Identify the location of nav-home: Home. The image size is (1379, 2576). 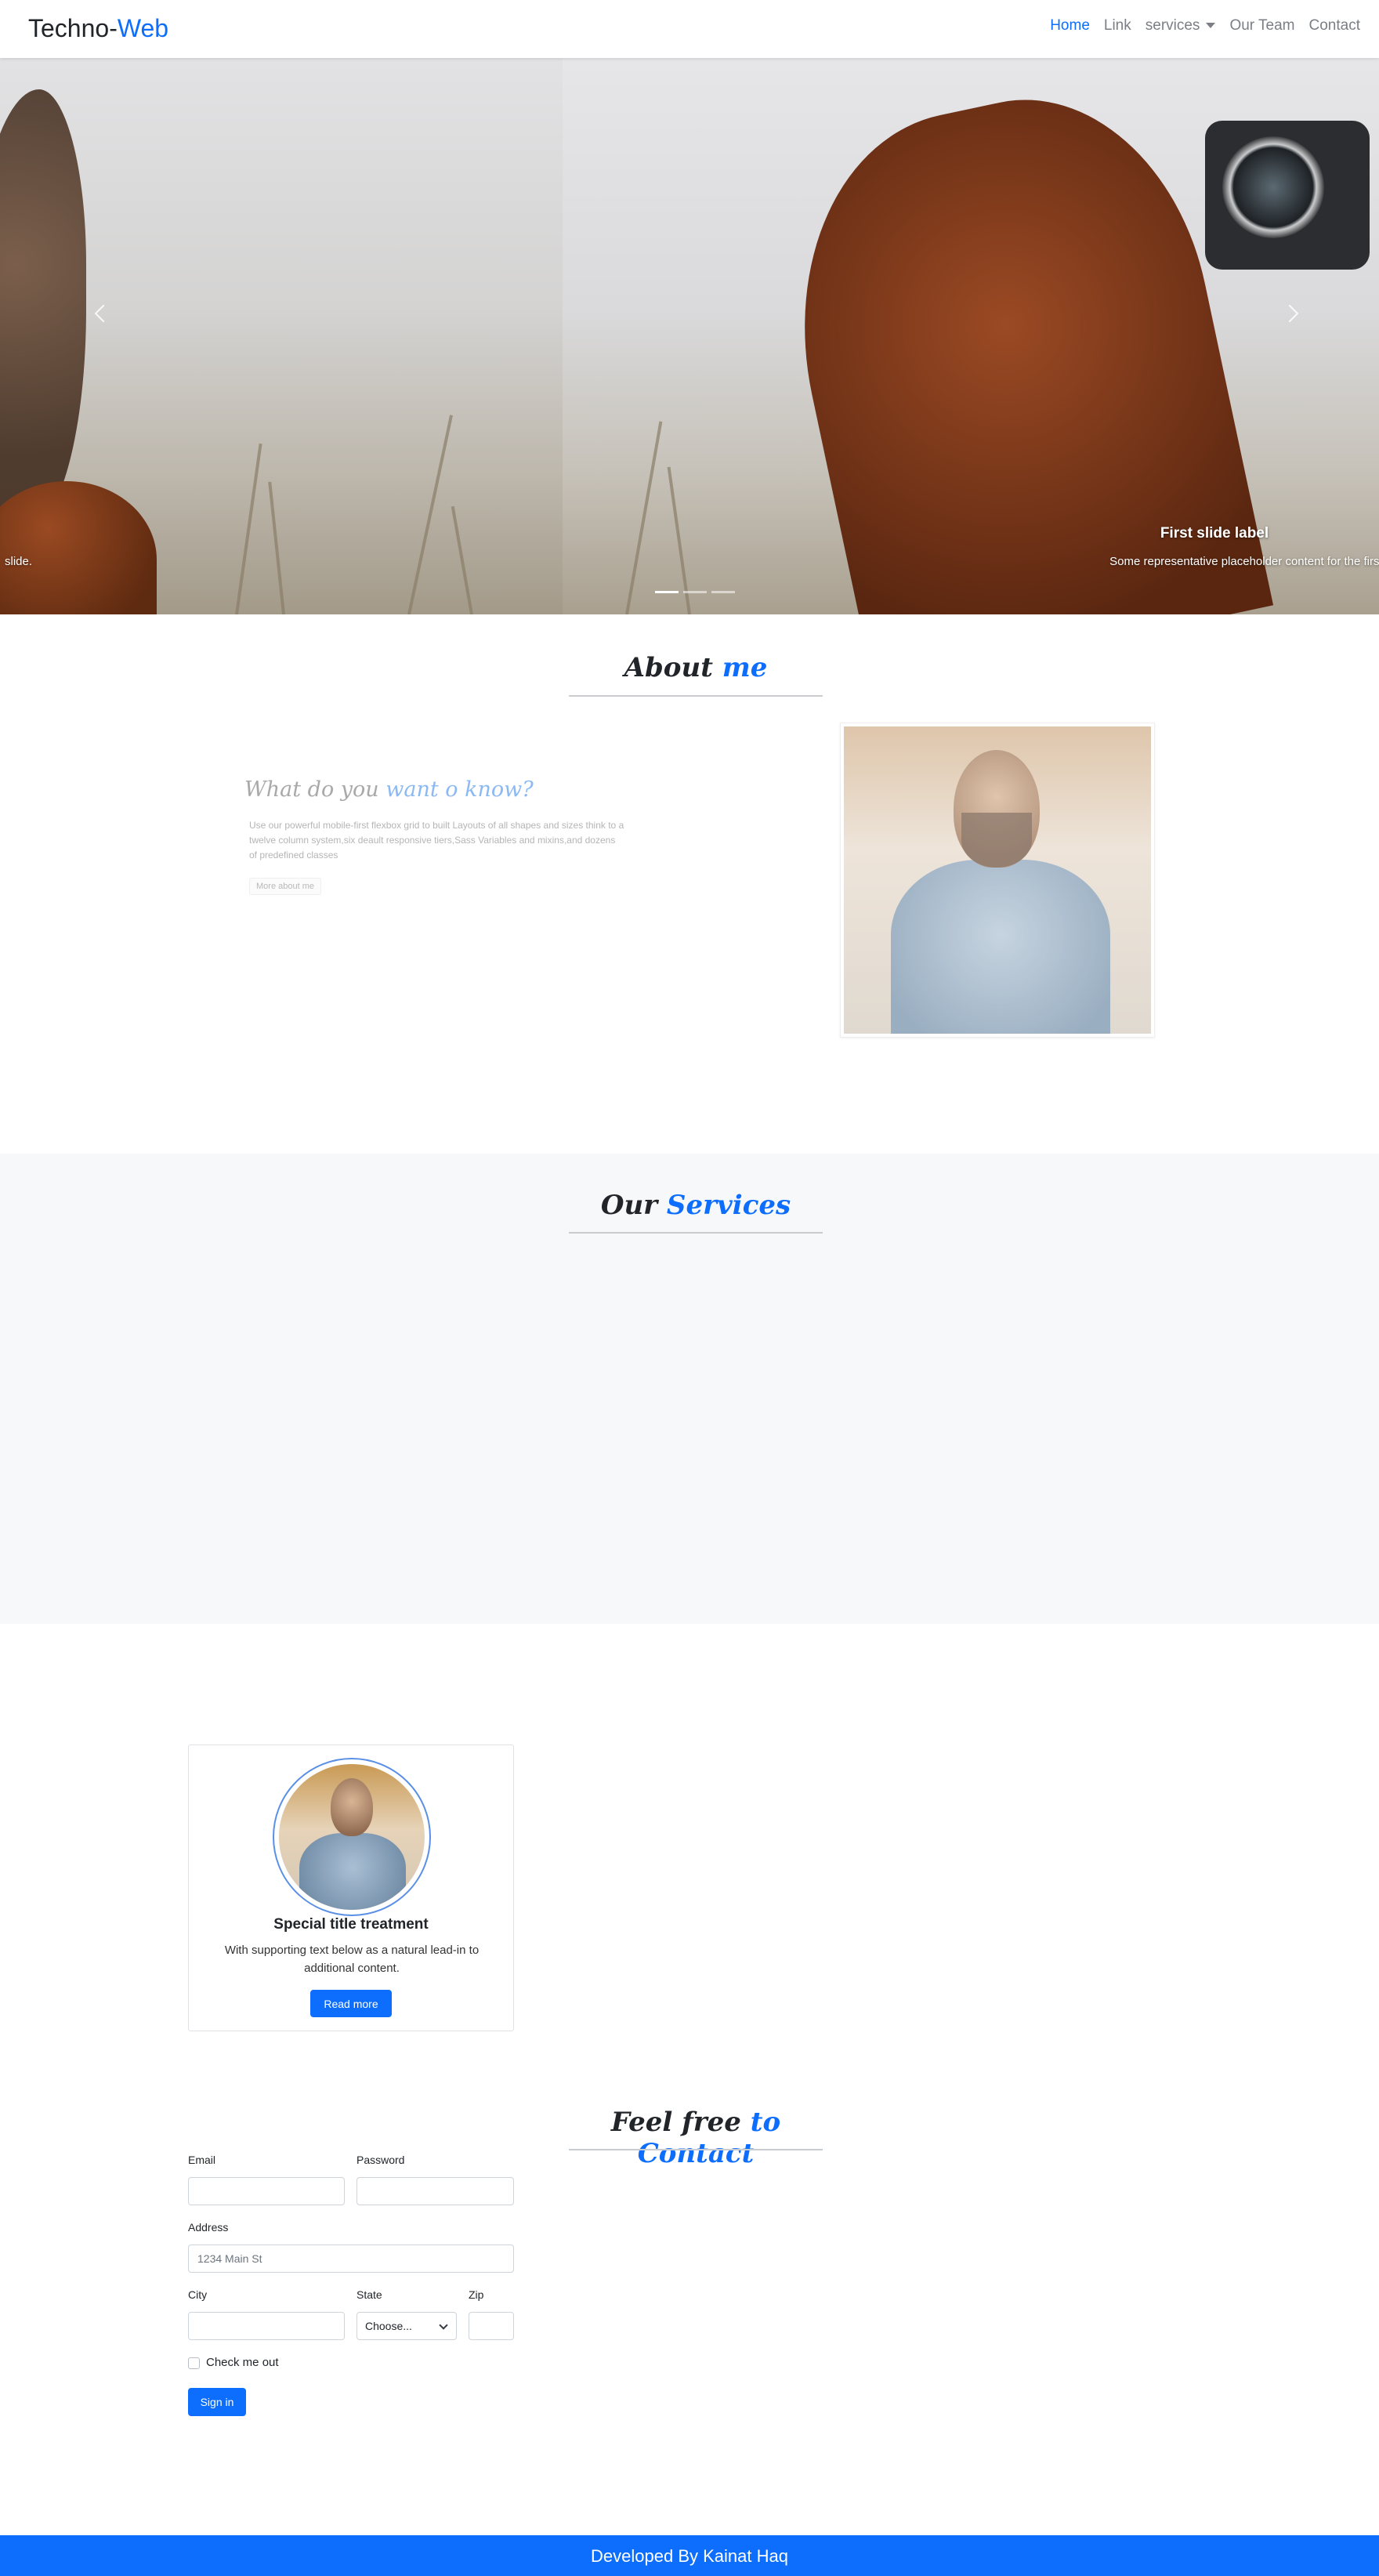
(1070, 25).